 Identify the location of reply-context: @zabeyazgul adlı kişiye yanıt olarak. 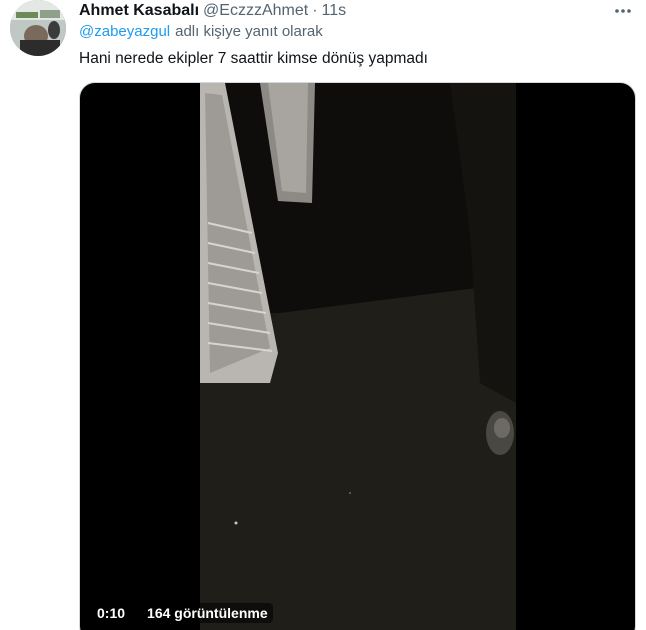
(201, 32).